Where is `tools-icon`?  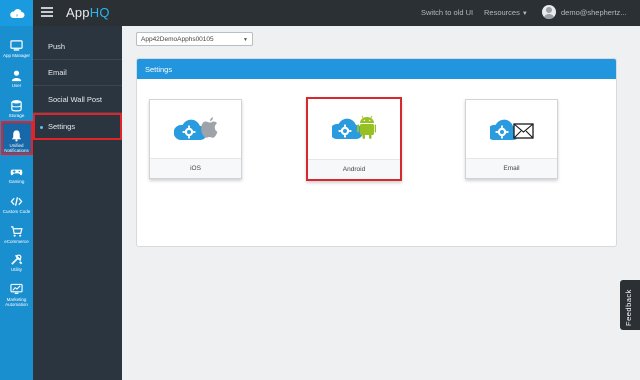
tools-icon is located at coordinates (17, 259).